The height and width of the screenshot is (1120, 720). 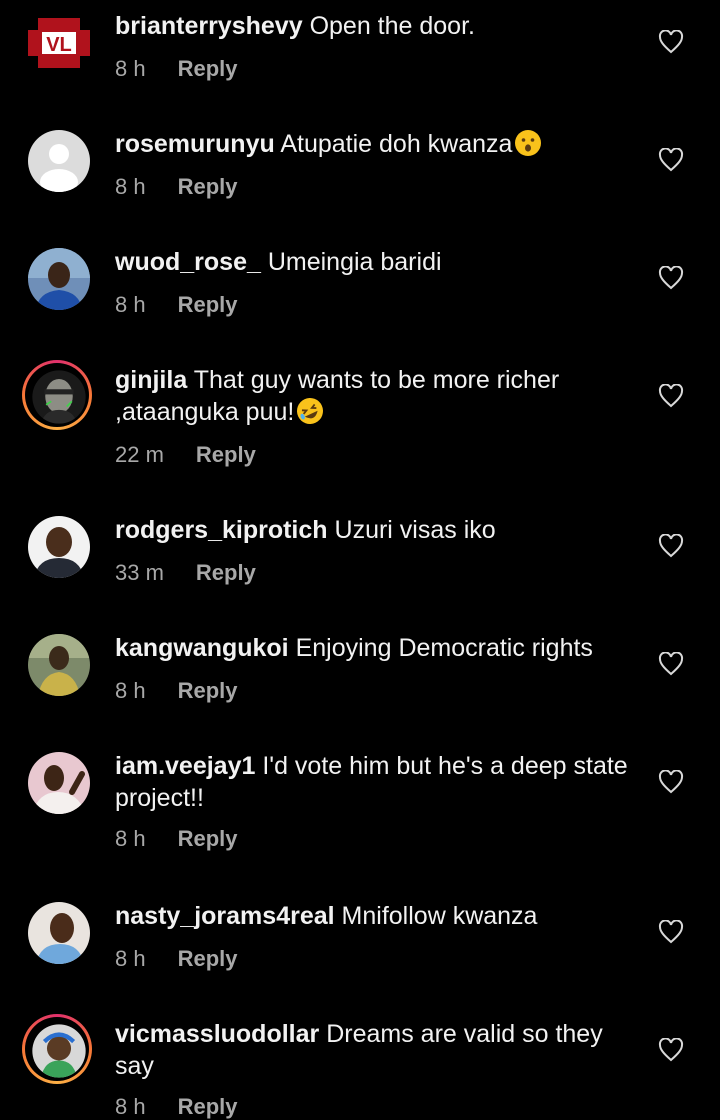 What do you see at coordinates (217, 1034) in the screenshot?
I see `username: vicmassluodollar` at bounding box center [217, 1034].